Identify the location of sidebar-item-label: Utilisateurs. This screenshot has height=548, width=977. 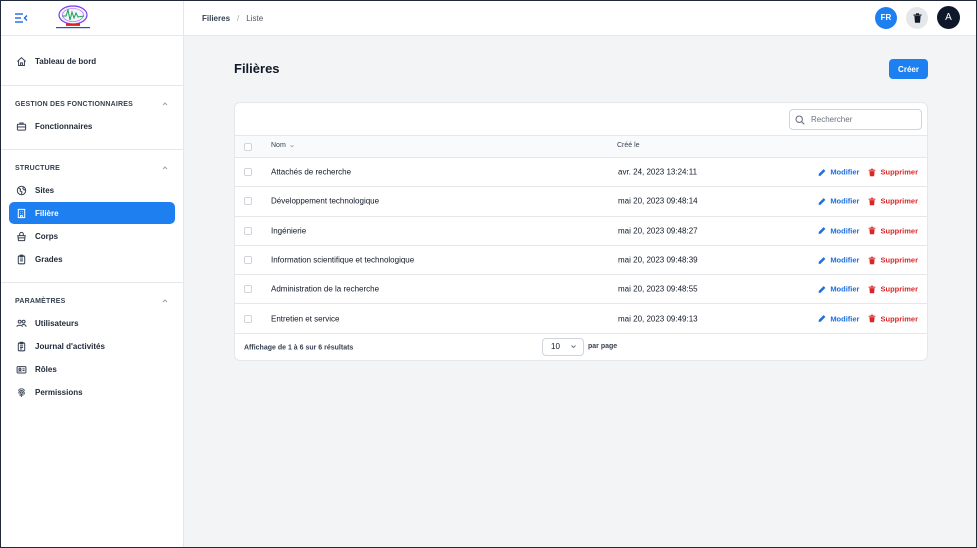
(57, 323).